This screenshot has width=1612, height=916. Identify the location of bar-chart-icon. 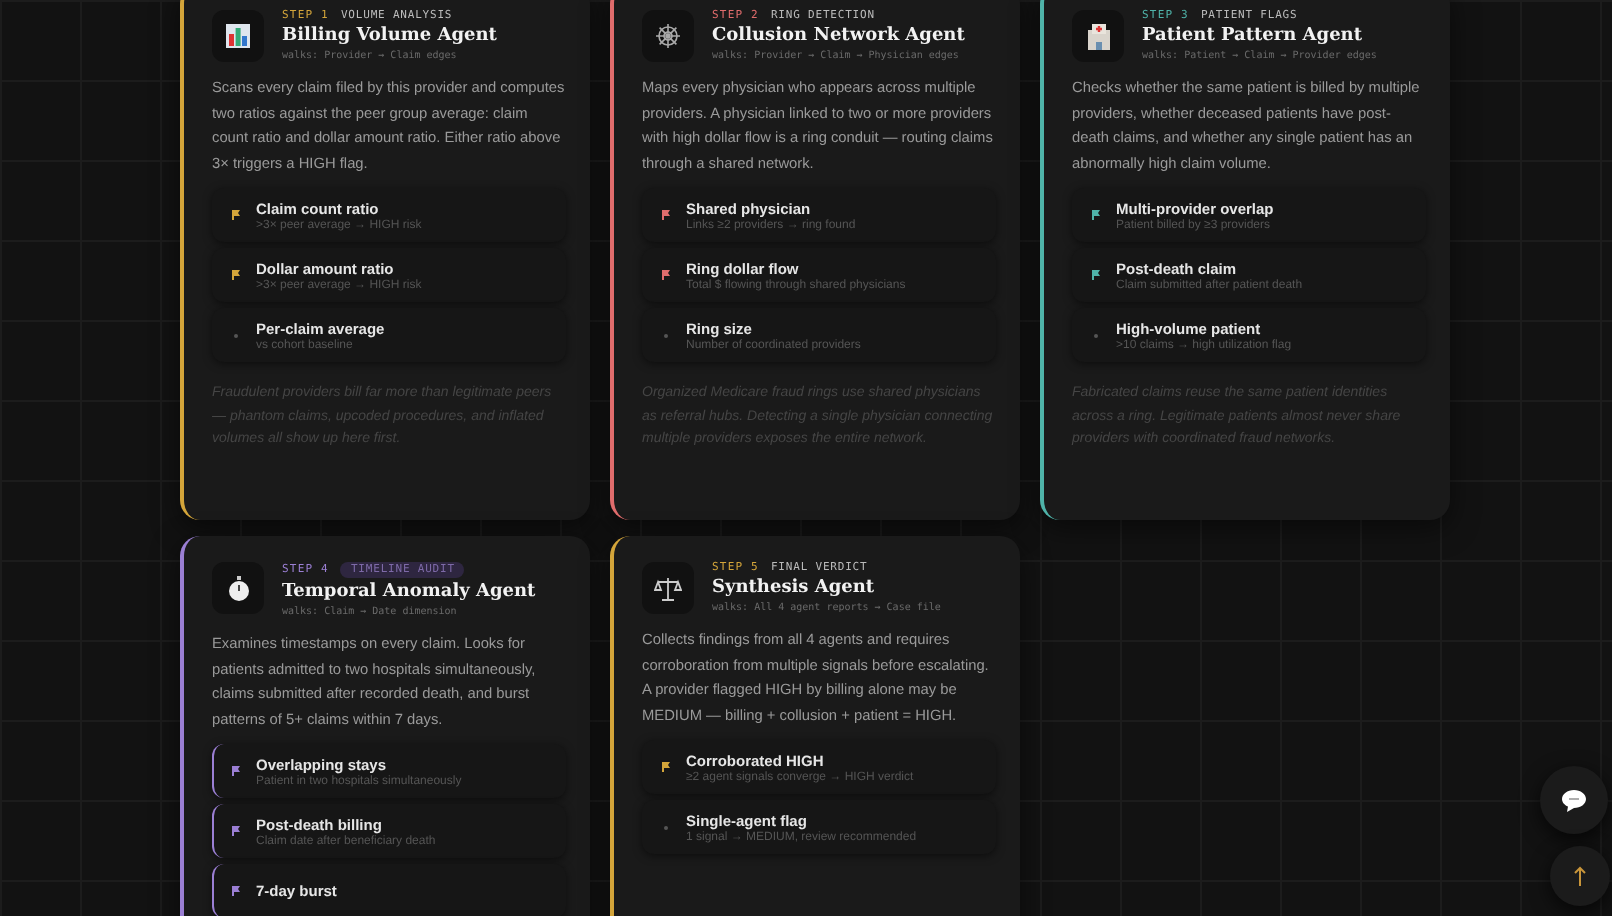
(238, 36).